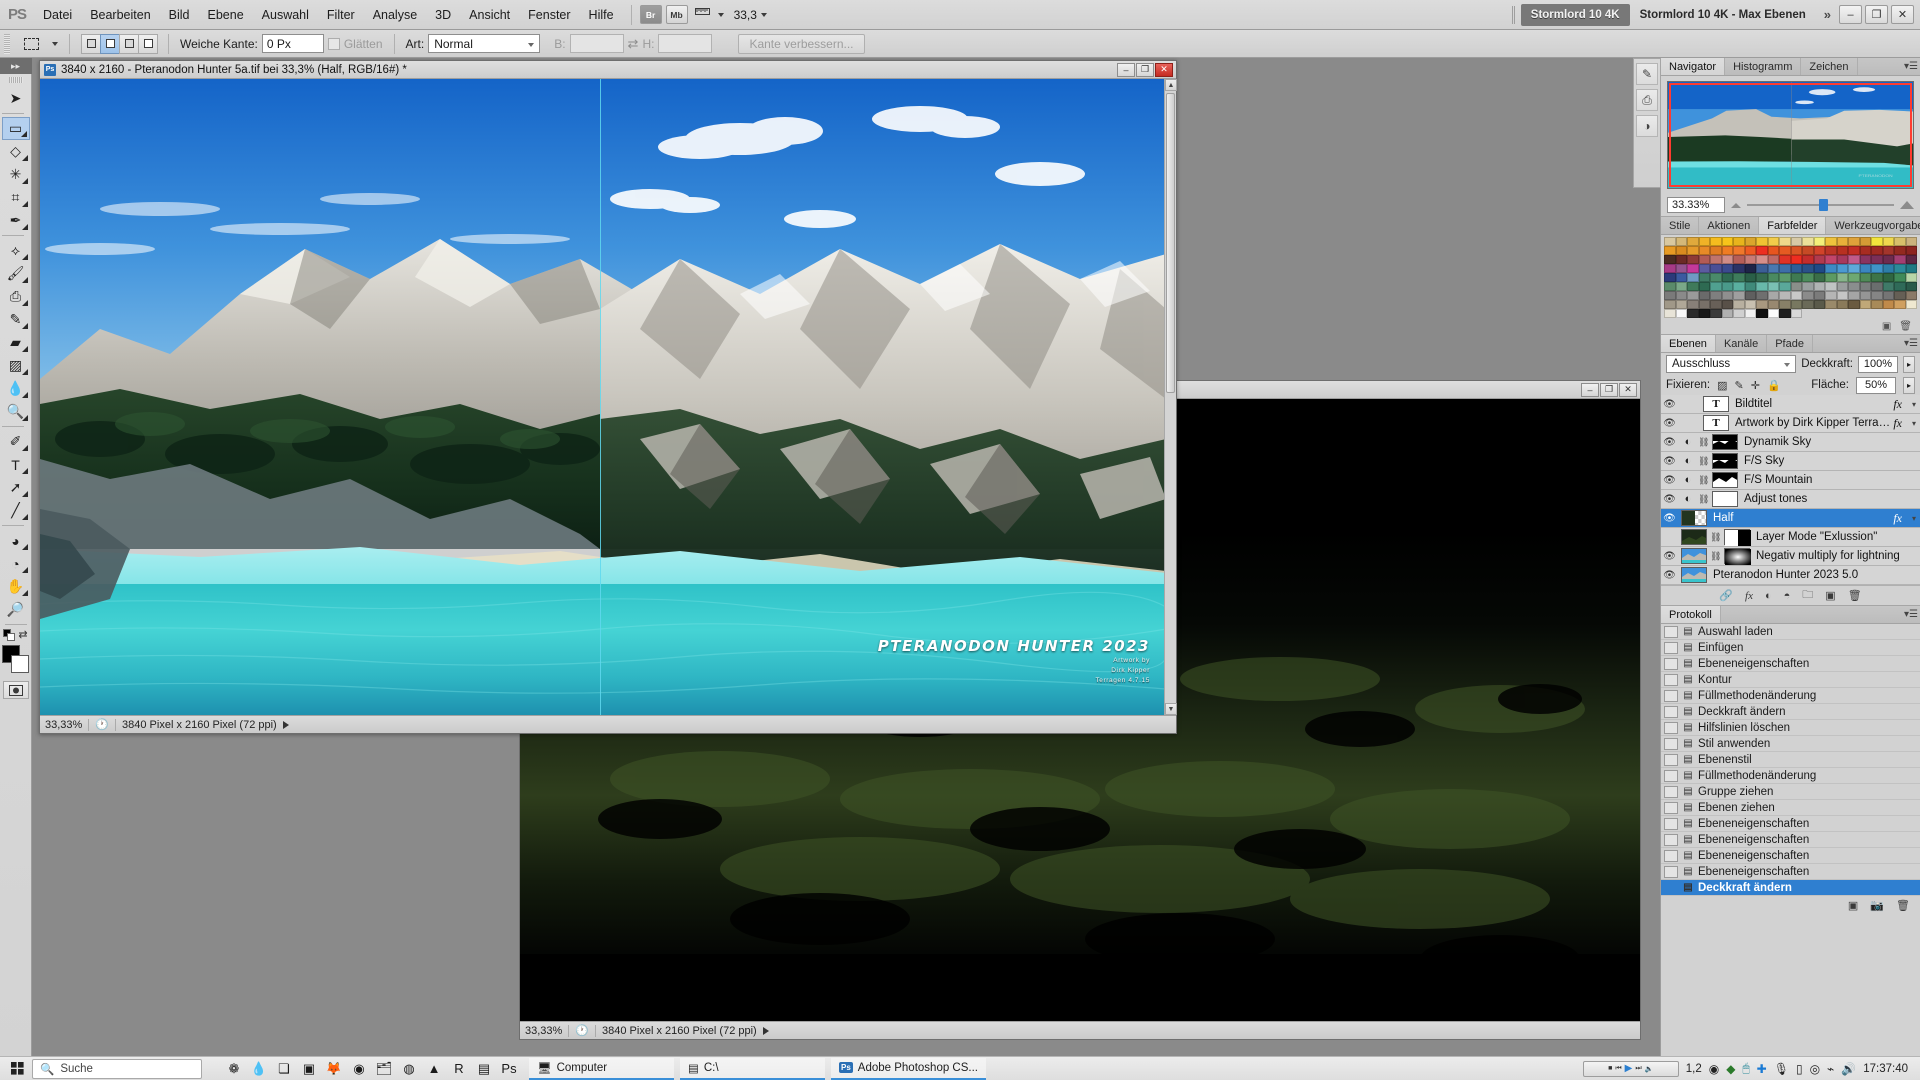 Image resolution: width=1920 pixels, height=1080 pixels. I want to click on layer-row: 👁 ◐ ⛓ F/S Sky, so click(1790, 461).